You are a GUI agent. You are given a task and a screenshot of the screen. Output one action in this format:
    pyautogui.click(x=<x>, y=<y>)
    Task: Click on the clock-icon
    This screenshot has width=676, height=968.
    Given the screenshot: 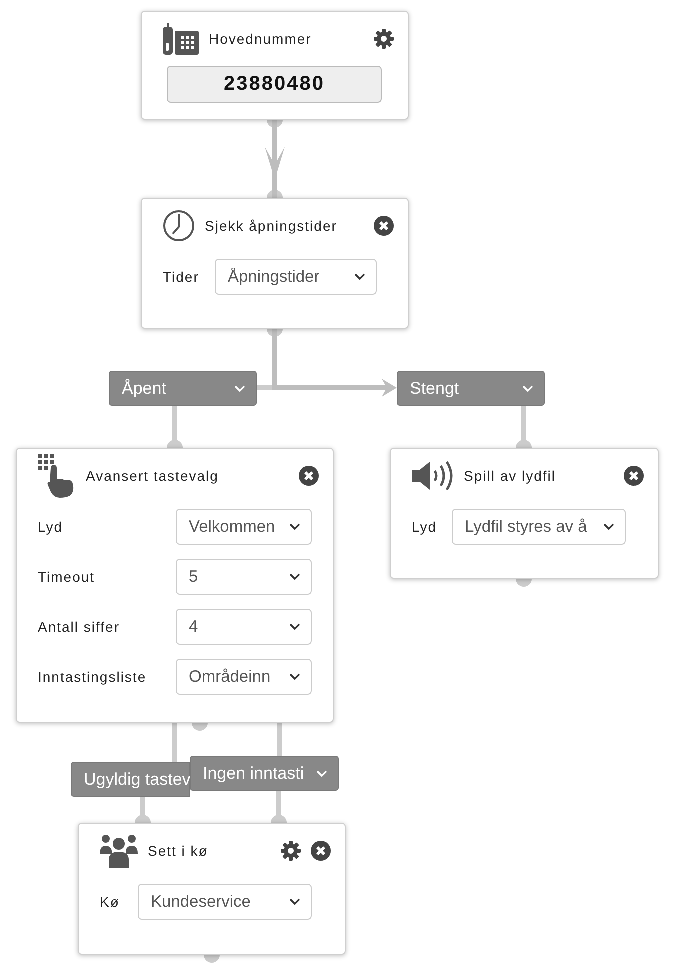 What is the action you would take?
    pyautogui.click(x=179, y=226)
    